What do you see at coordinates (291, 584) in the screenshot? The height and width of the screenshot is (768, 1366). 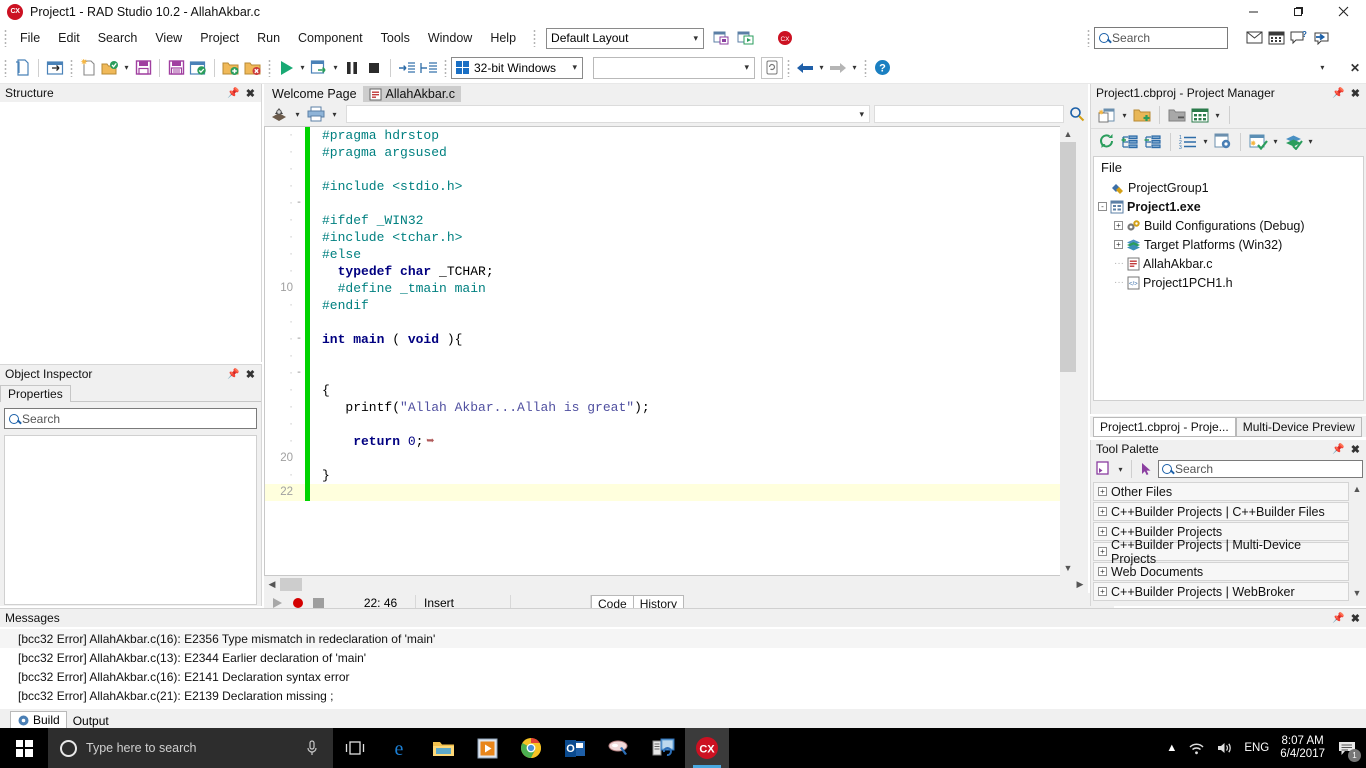 I see `hscroll-thumb` at bounding box center [291, 584].